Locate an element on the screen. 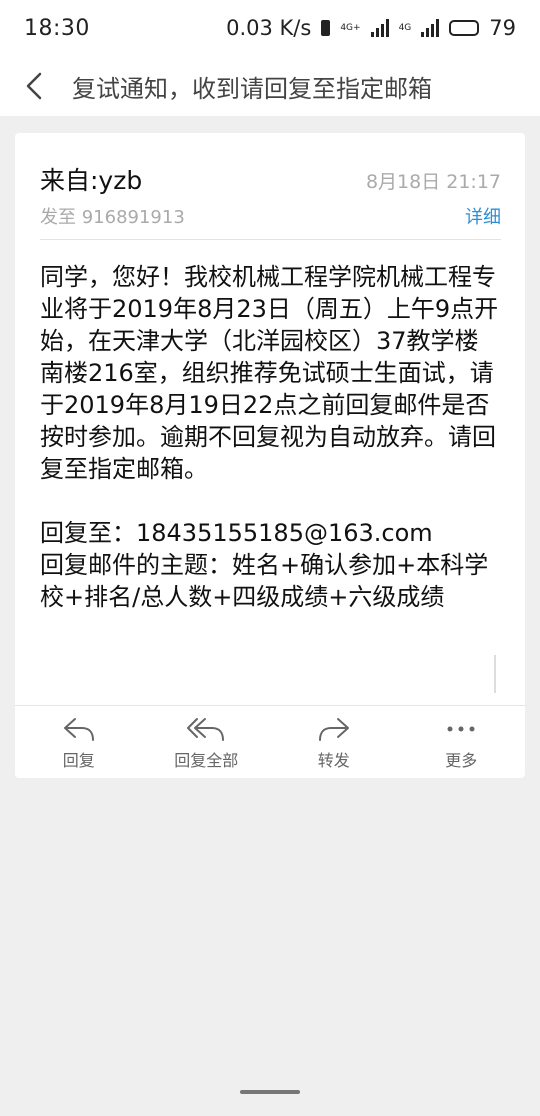 Image resolution: width=540 pixels, height=1116 pixels. message-date: 8月18日 21:17 is located at coordinates (433, 182).